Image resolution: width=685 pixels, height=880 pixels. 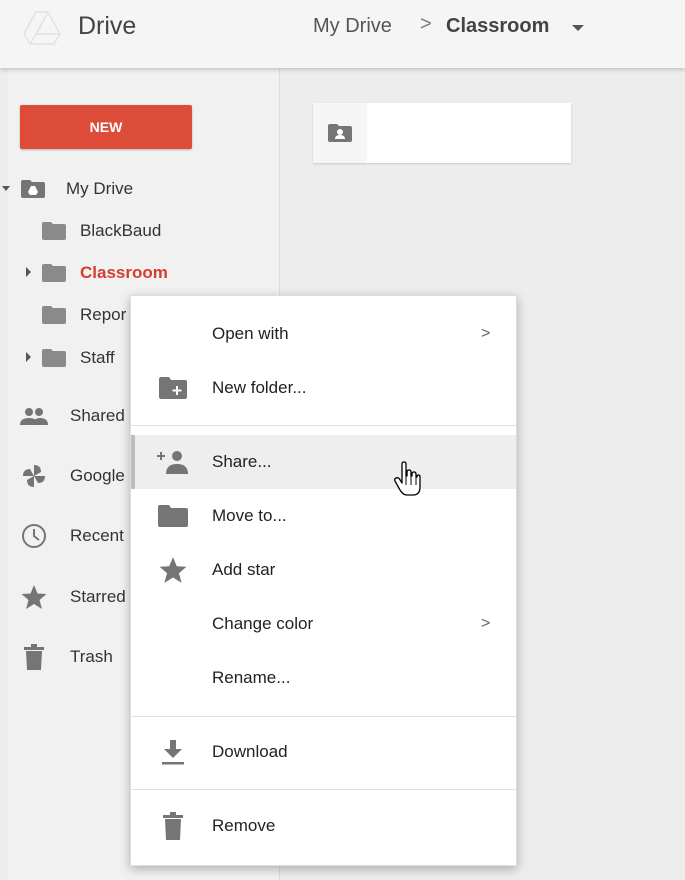 I want to click on tree-item-classroom: Classroom, so click(x=105, y=273).